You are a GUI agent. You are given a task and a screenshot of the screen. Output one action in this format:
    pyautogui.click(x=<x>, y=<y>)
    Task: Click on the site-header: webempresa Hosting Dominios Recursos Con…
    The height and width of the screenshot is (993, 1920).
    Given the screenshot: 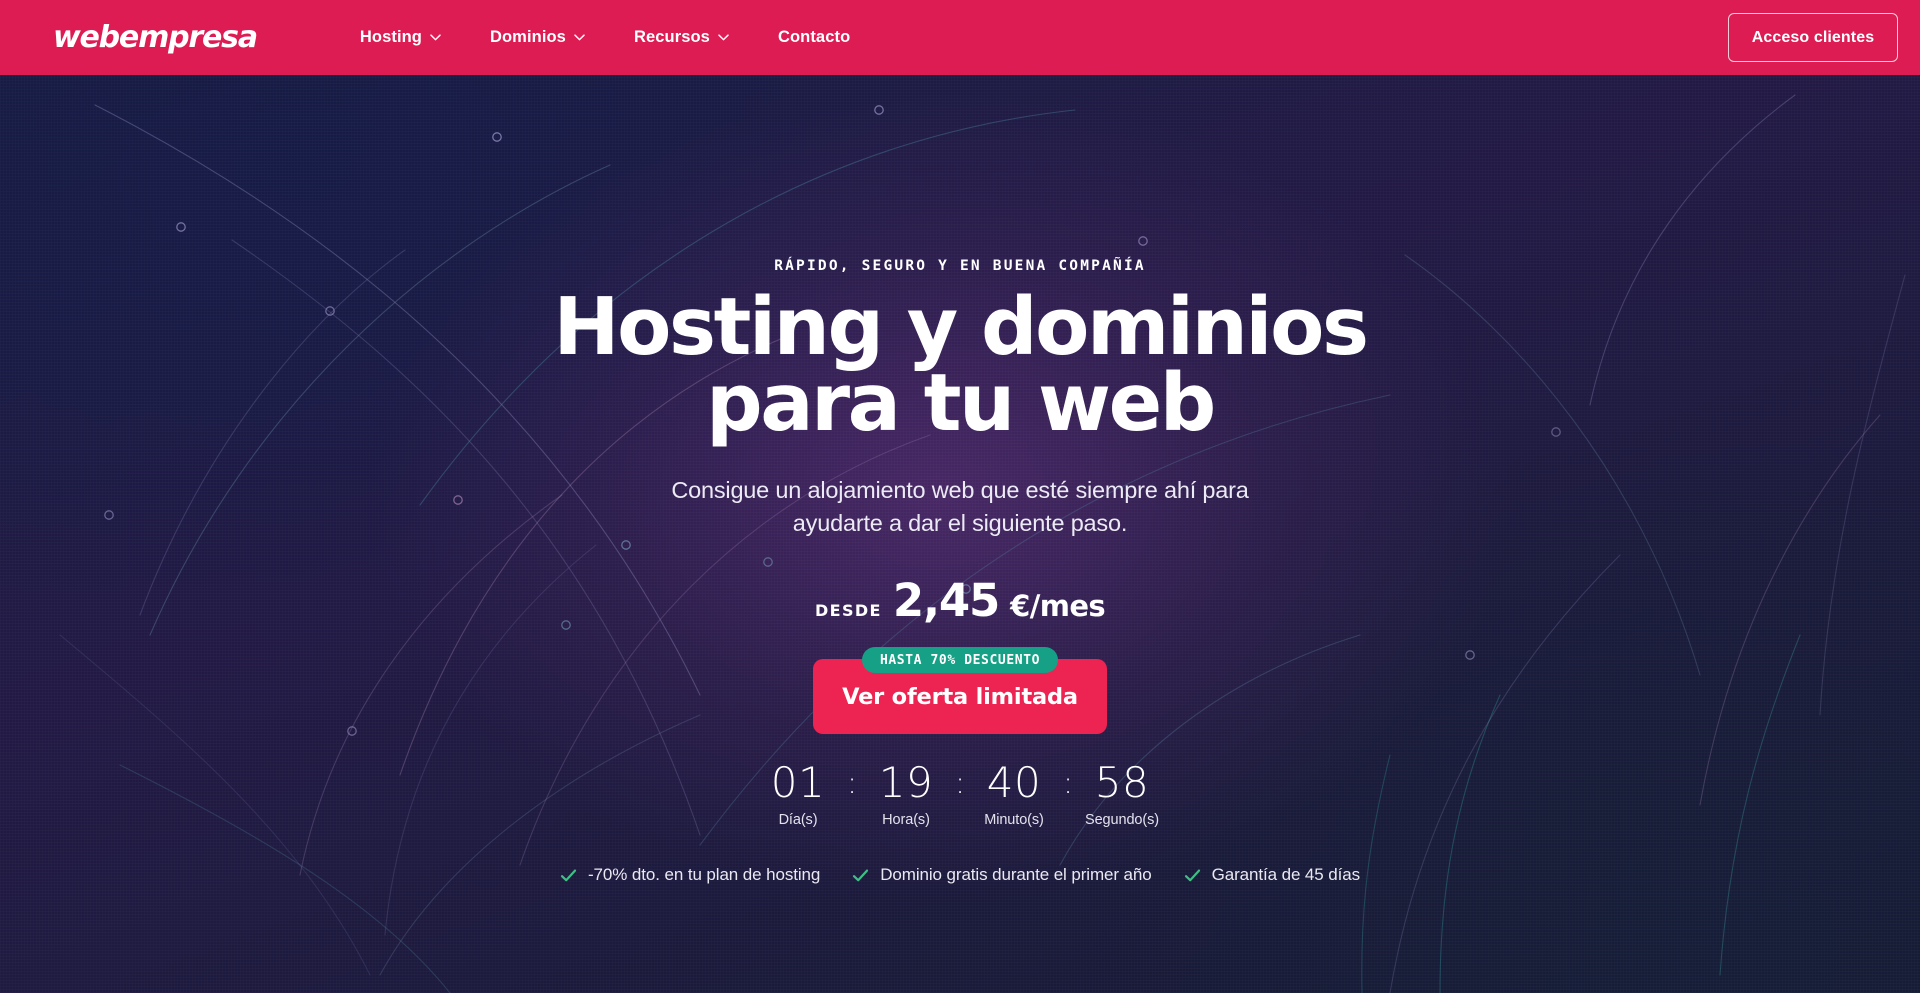 What is the action you would take?
    pyautogui.click(x=960, y=37)
    